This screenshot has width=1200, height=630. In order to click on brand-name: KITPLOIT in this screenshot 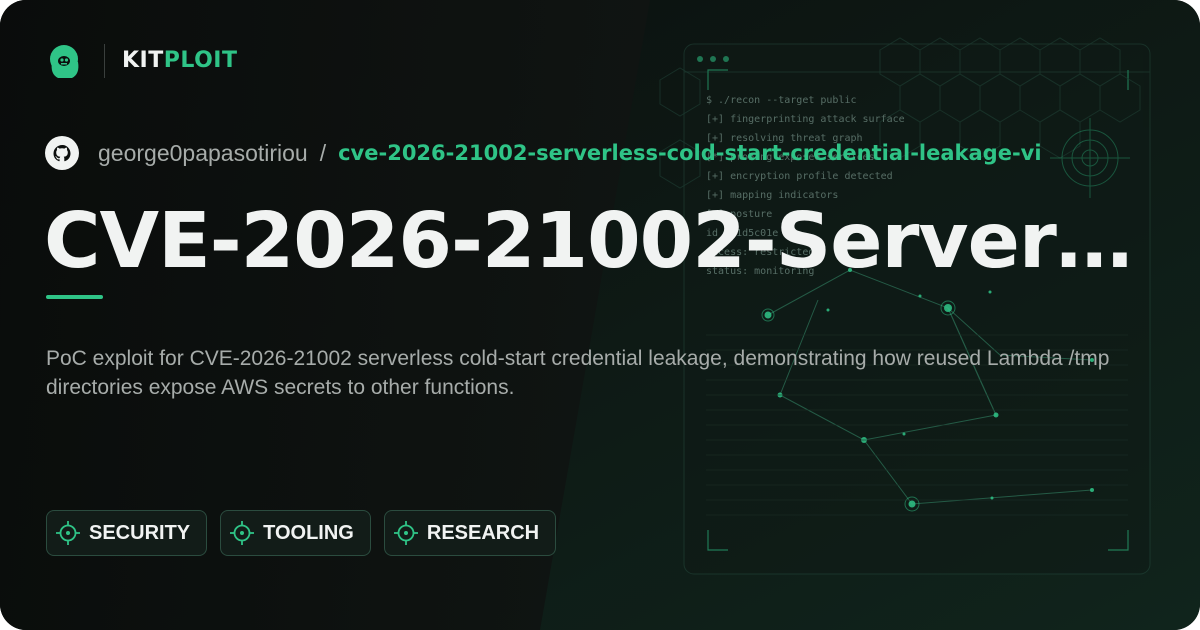, I will do `click(180, 61)`.